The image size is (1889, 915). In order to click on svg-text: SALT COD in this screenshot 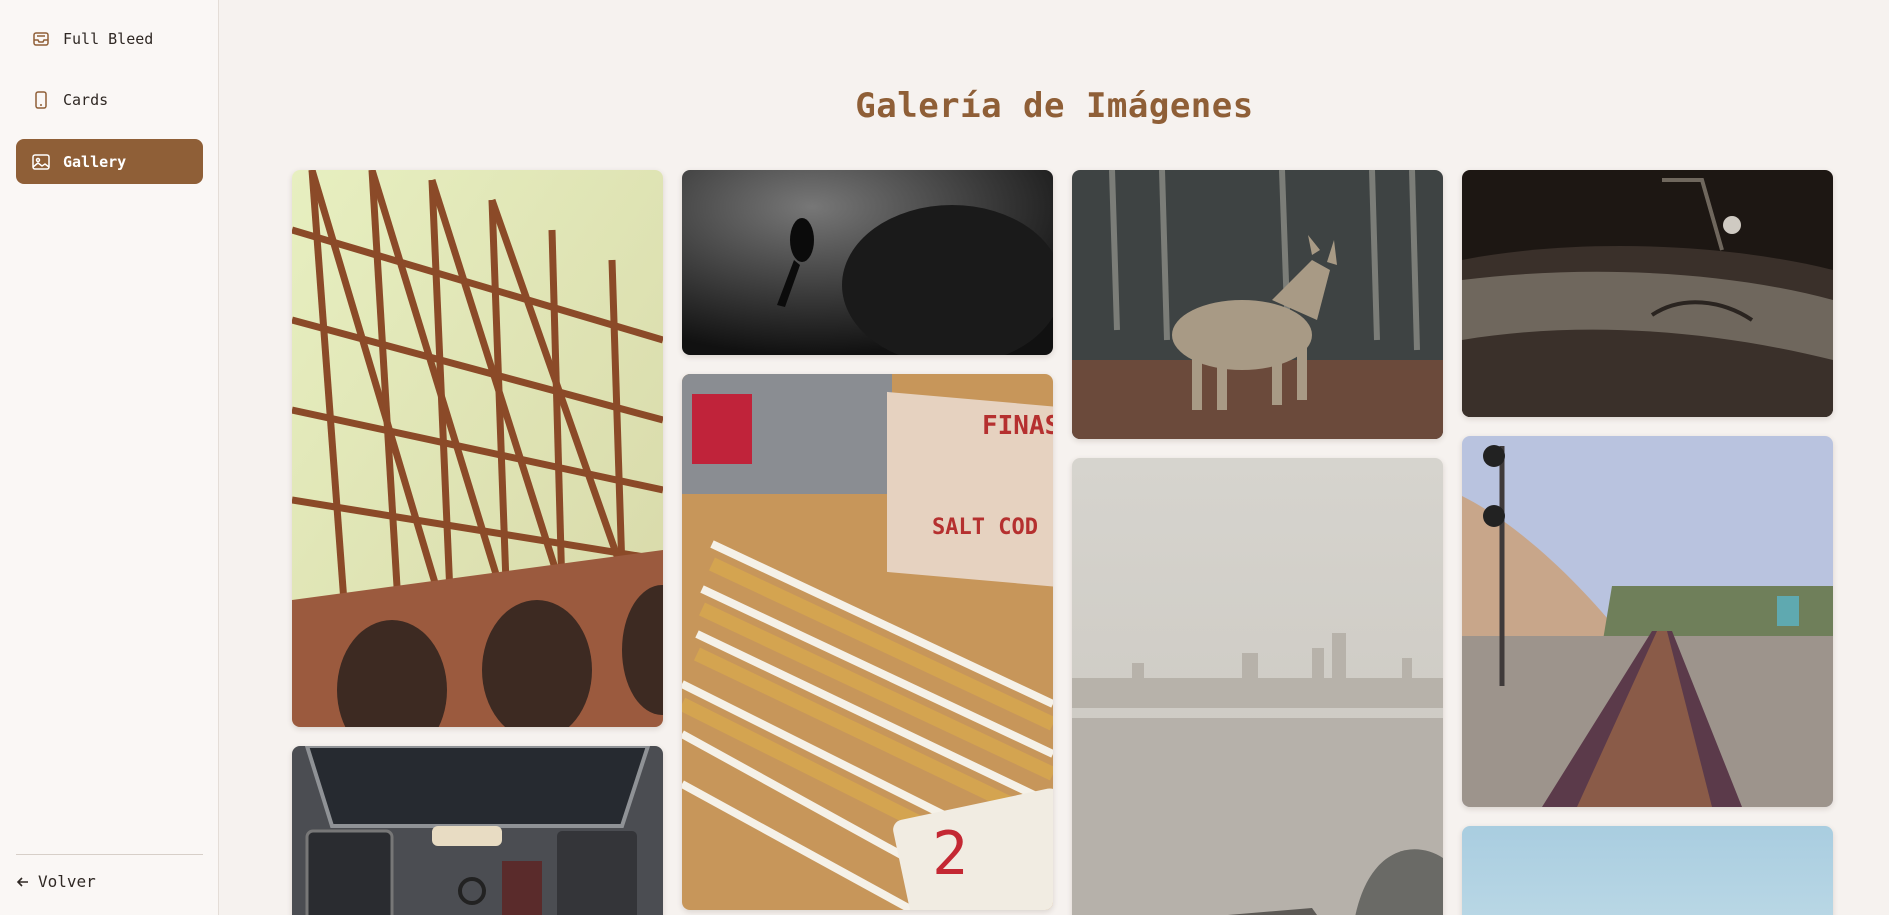, I will do `click(985, 527)`.